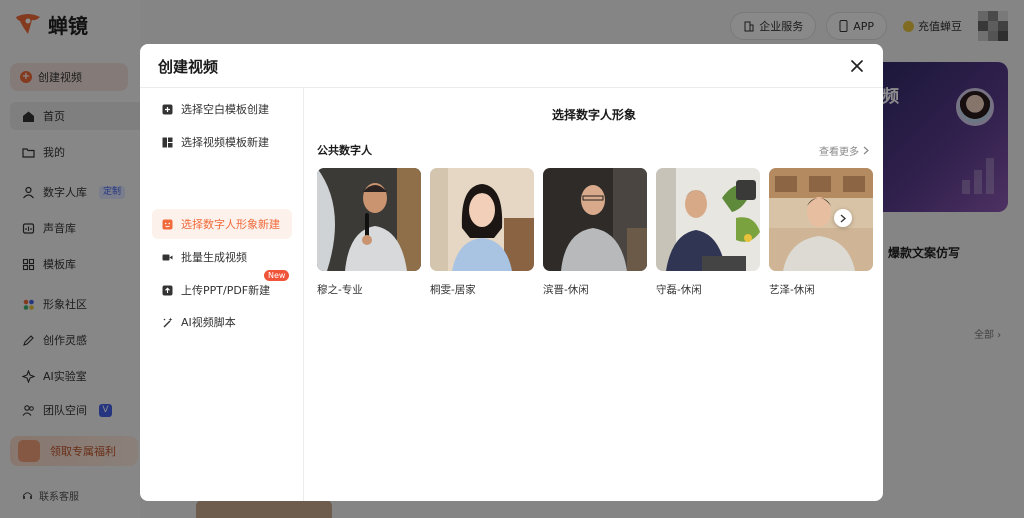 Image resolution: width=1024 pixels, height=518 pixels. Describe the element at coordinates (511, 66) in the screenshot. I see `modal-header: 创建视频` at that location.